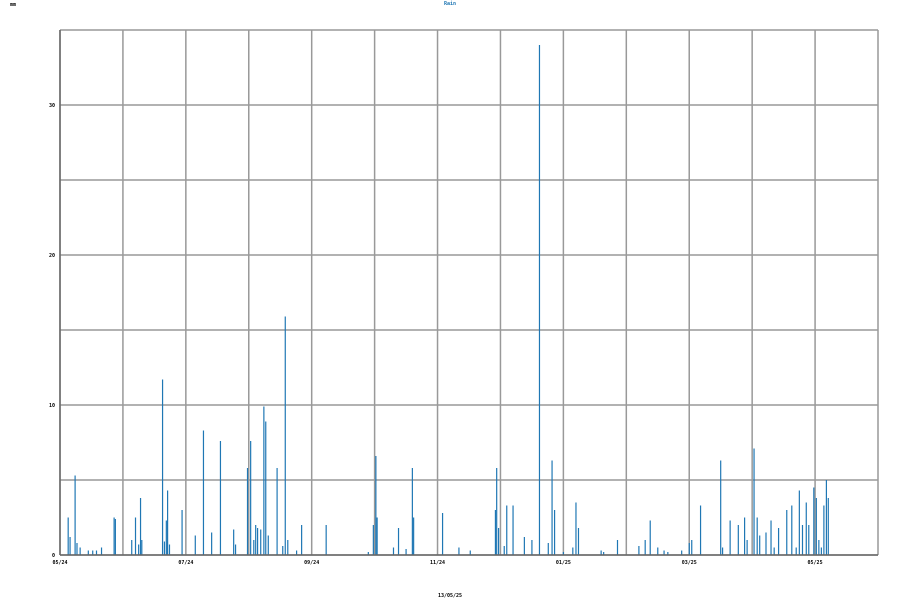 The height and width of the screenshot is (600, 900). Describe the element at coordinates (311, 563) in the screenshot. I see `x-tick-label: 09/24` at that location.